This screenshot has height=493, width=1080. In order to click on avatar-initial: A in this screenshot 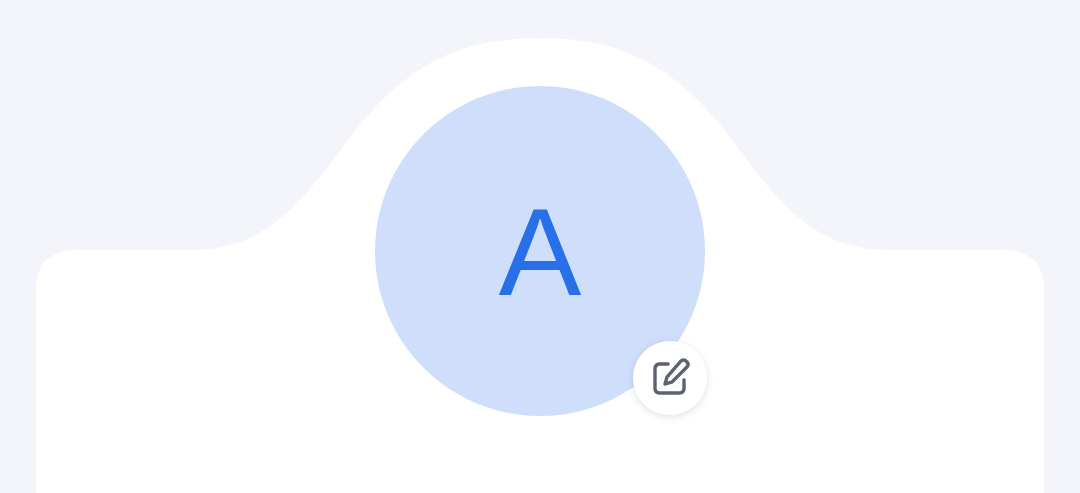, I will do `click(540, 253)`.